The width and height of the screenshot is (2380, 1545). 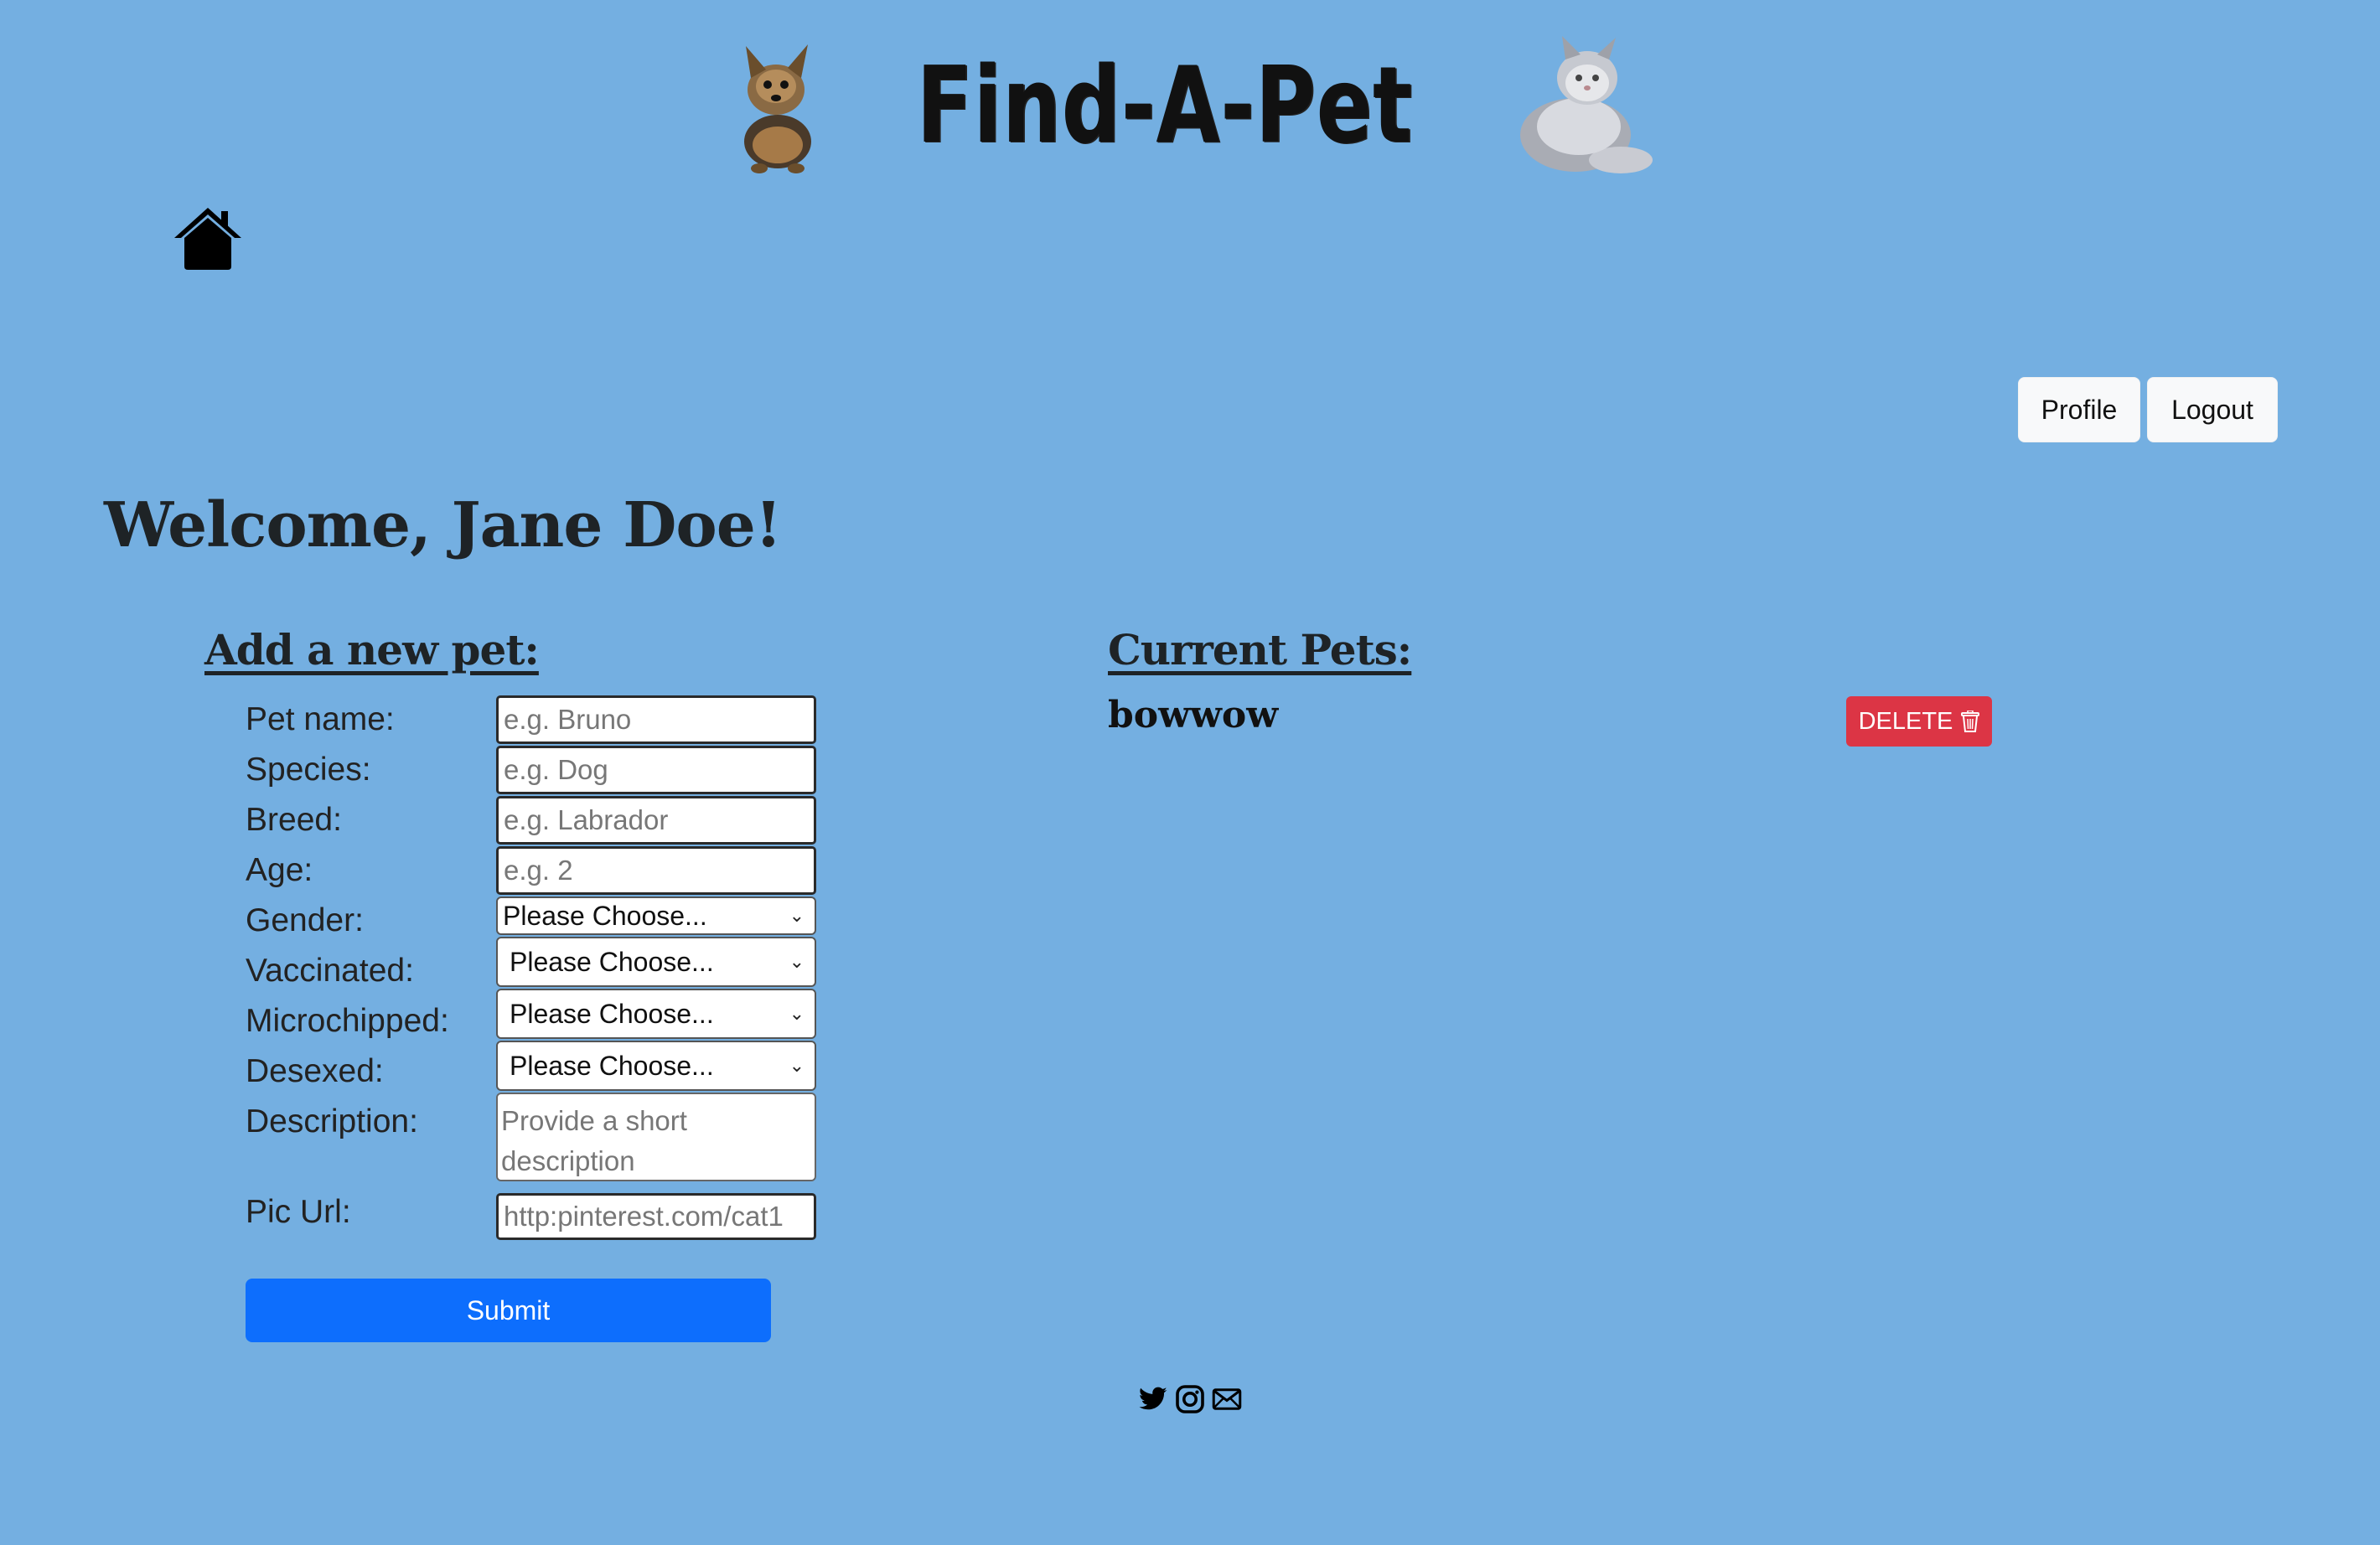 I want to click on logout-button: Logout, so click(x=2212, y=409).